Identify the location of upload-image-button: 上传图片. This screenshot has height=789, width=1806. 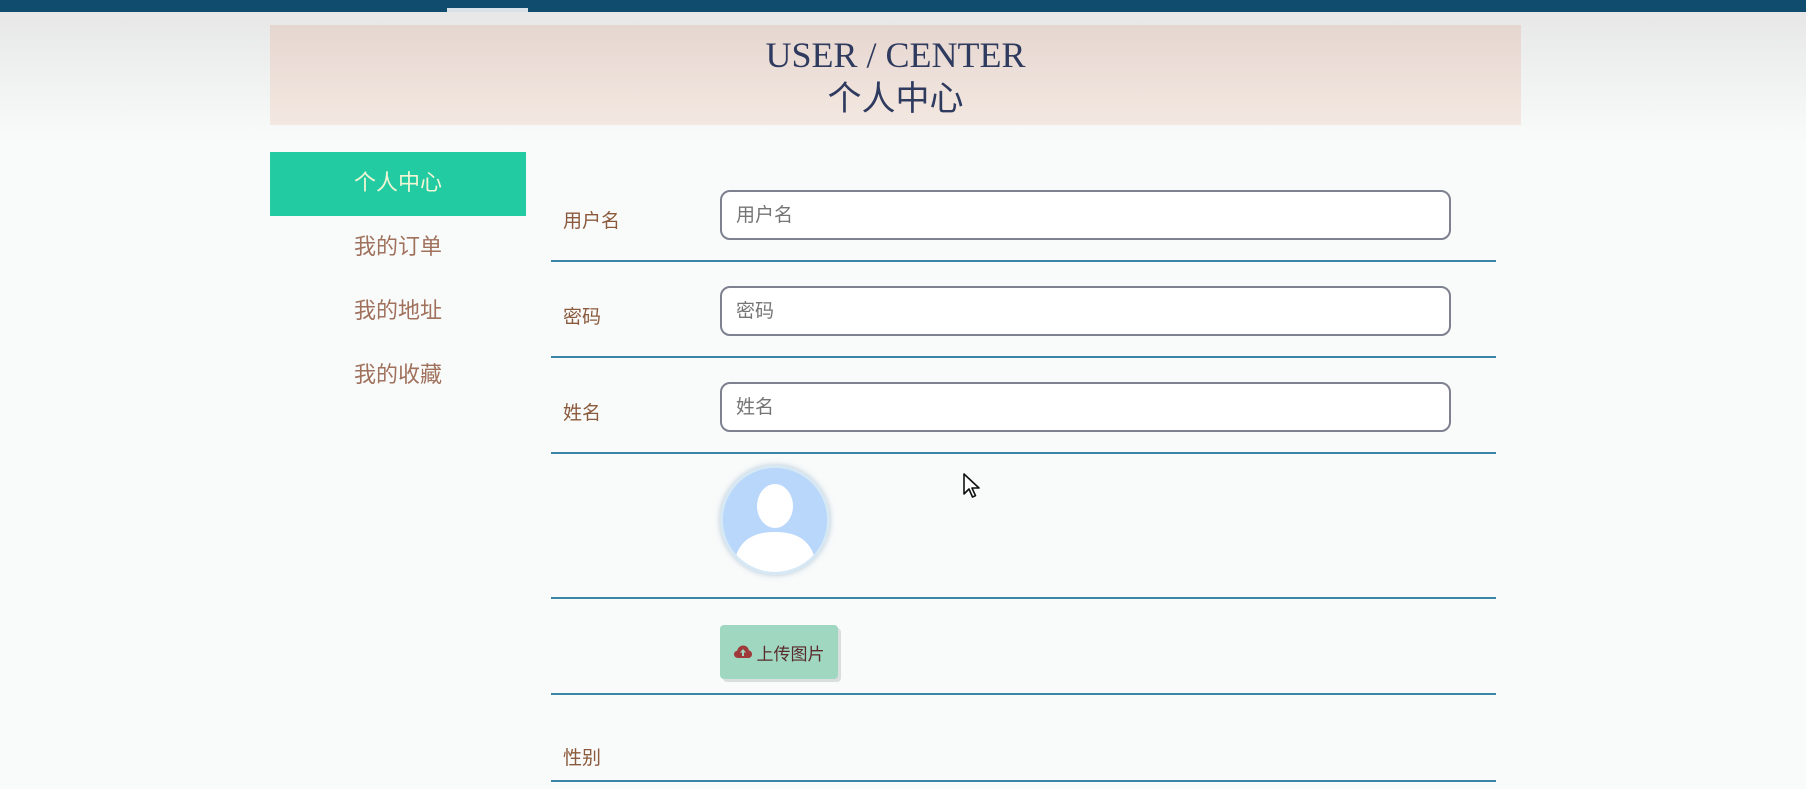
(779, 652).